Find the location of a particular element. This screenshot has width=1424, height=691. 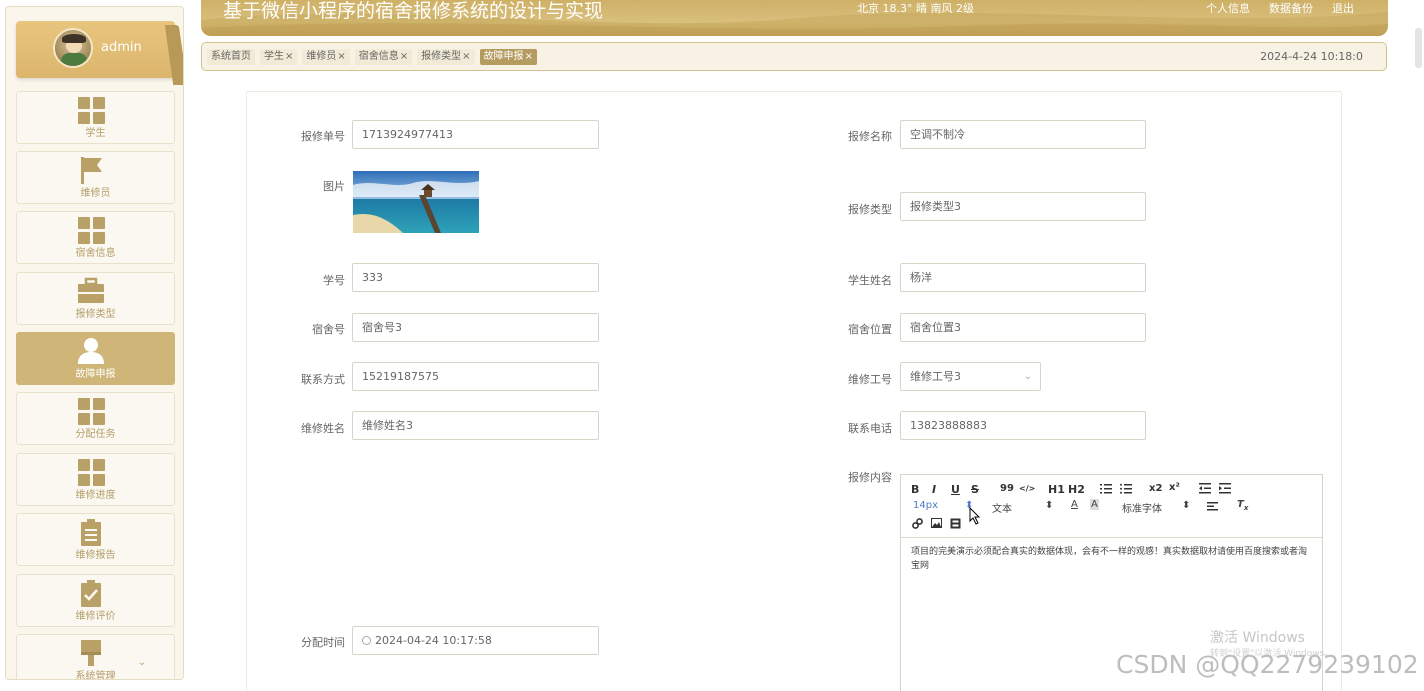

sidebar-item-students: 学生 is located at coordinates (95, 117).